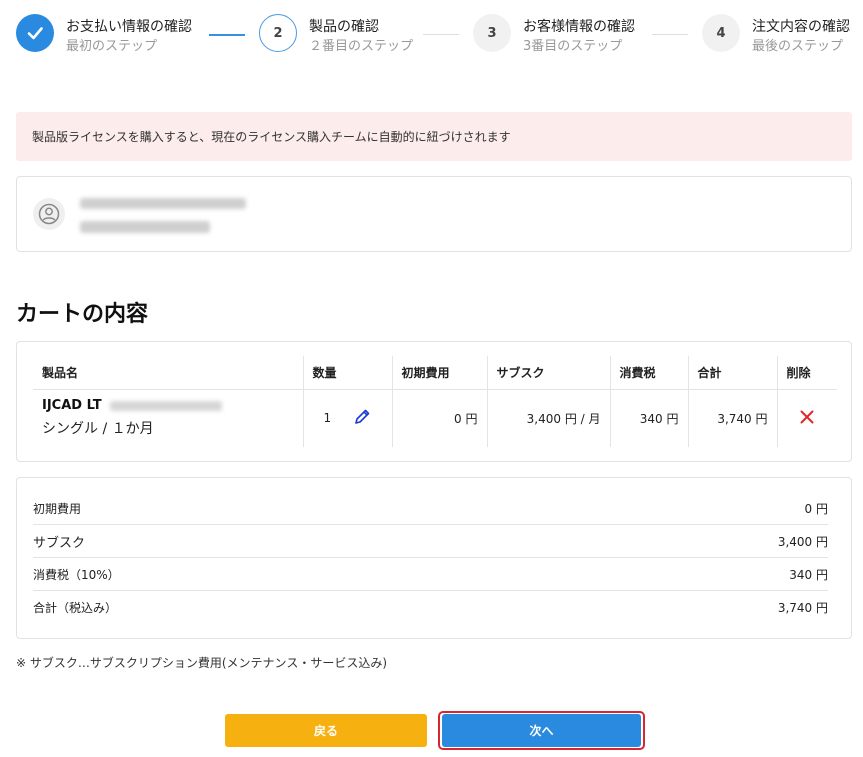  Describe the element at coordinates (579, 27) in the screenshot. I see `step-3-title: お客様情報の確認` at that location.